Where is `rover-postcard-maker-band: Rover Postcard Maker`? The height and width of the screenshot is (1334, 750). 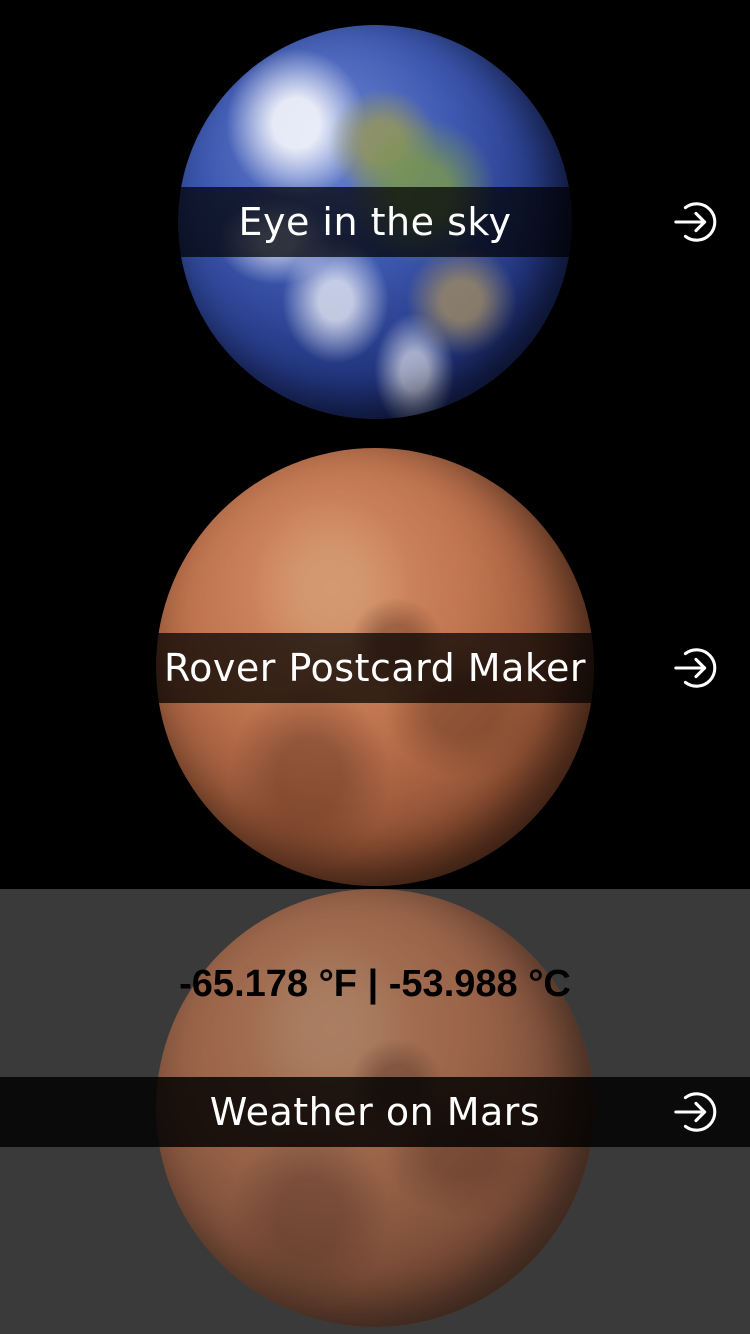 rover-postcard-maker-band: Rover Postcard Maker is located at coordinates (375, 668).